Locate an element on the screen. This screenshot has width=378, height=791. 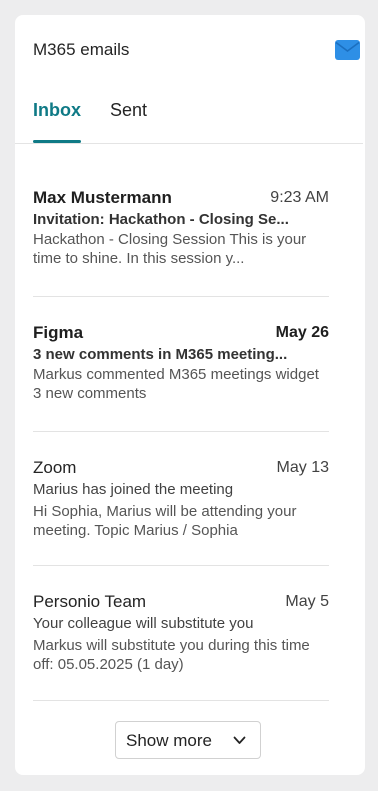
chevron-down-icon is located at coordinates (239, 740).